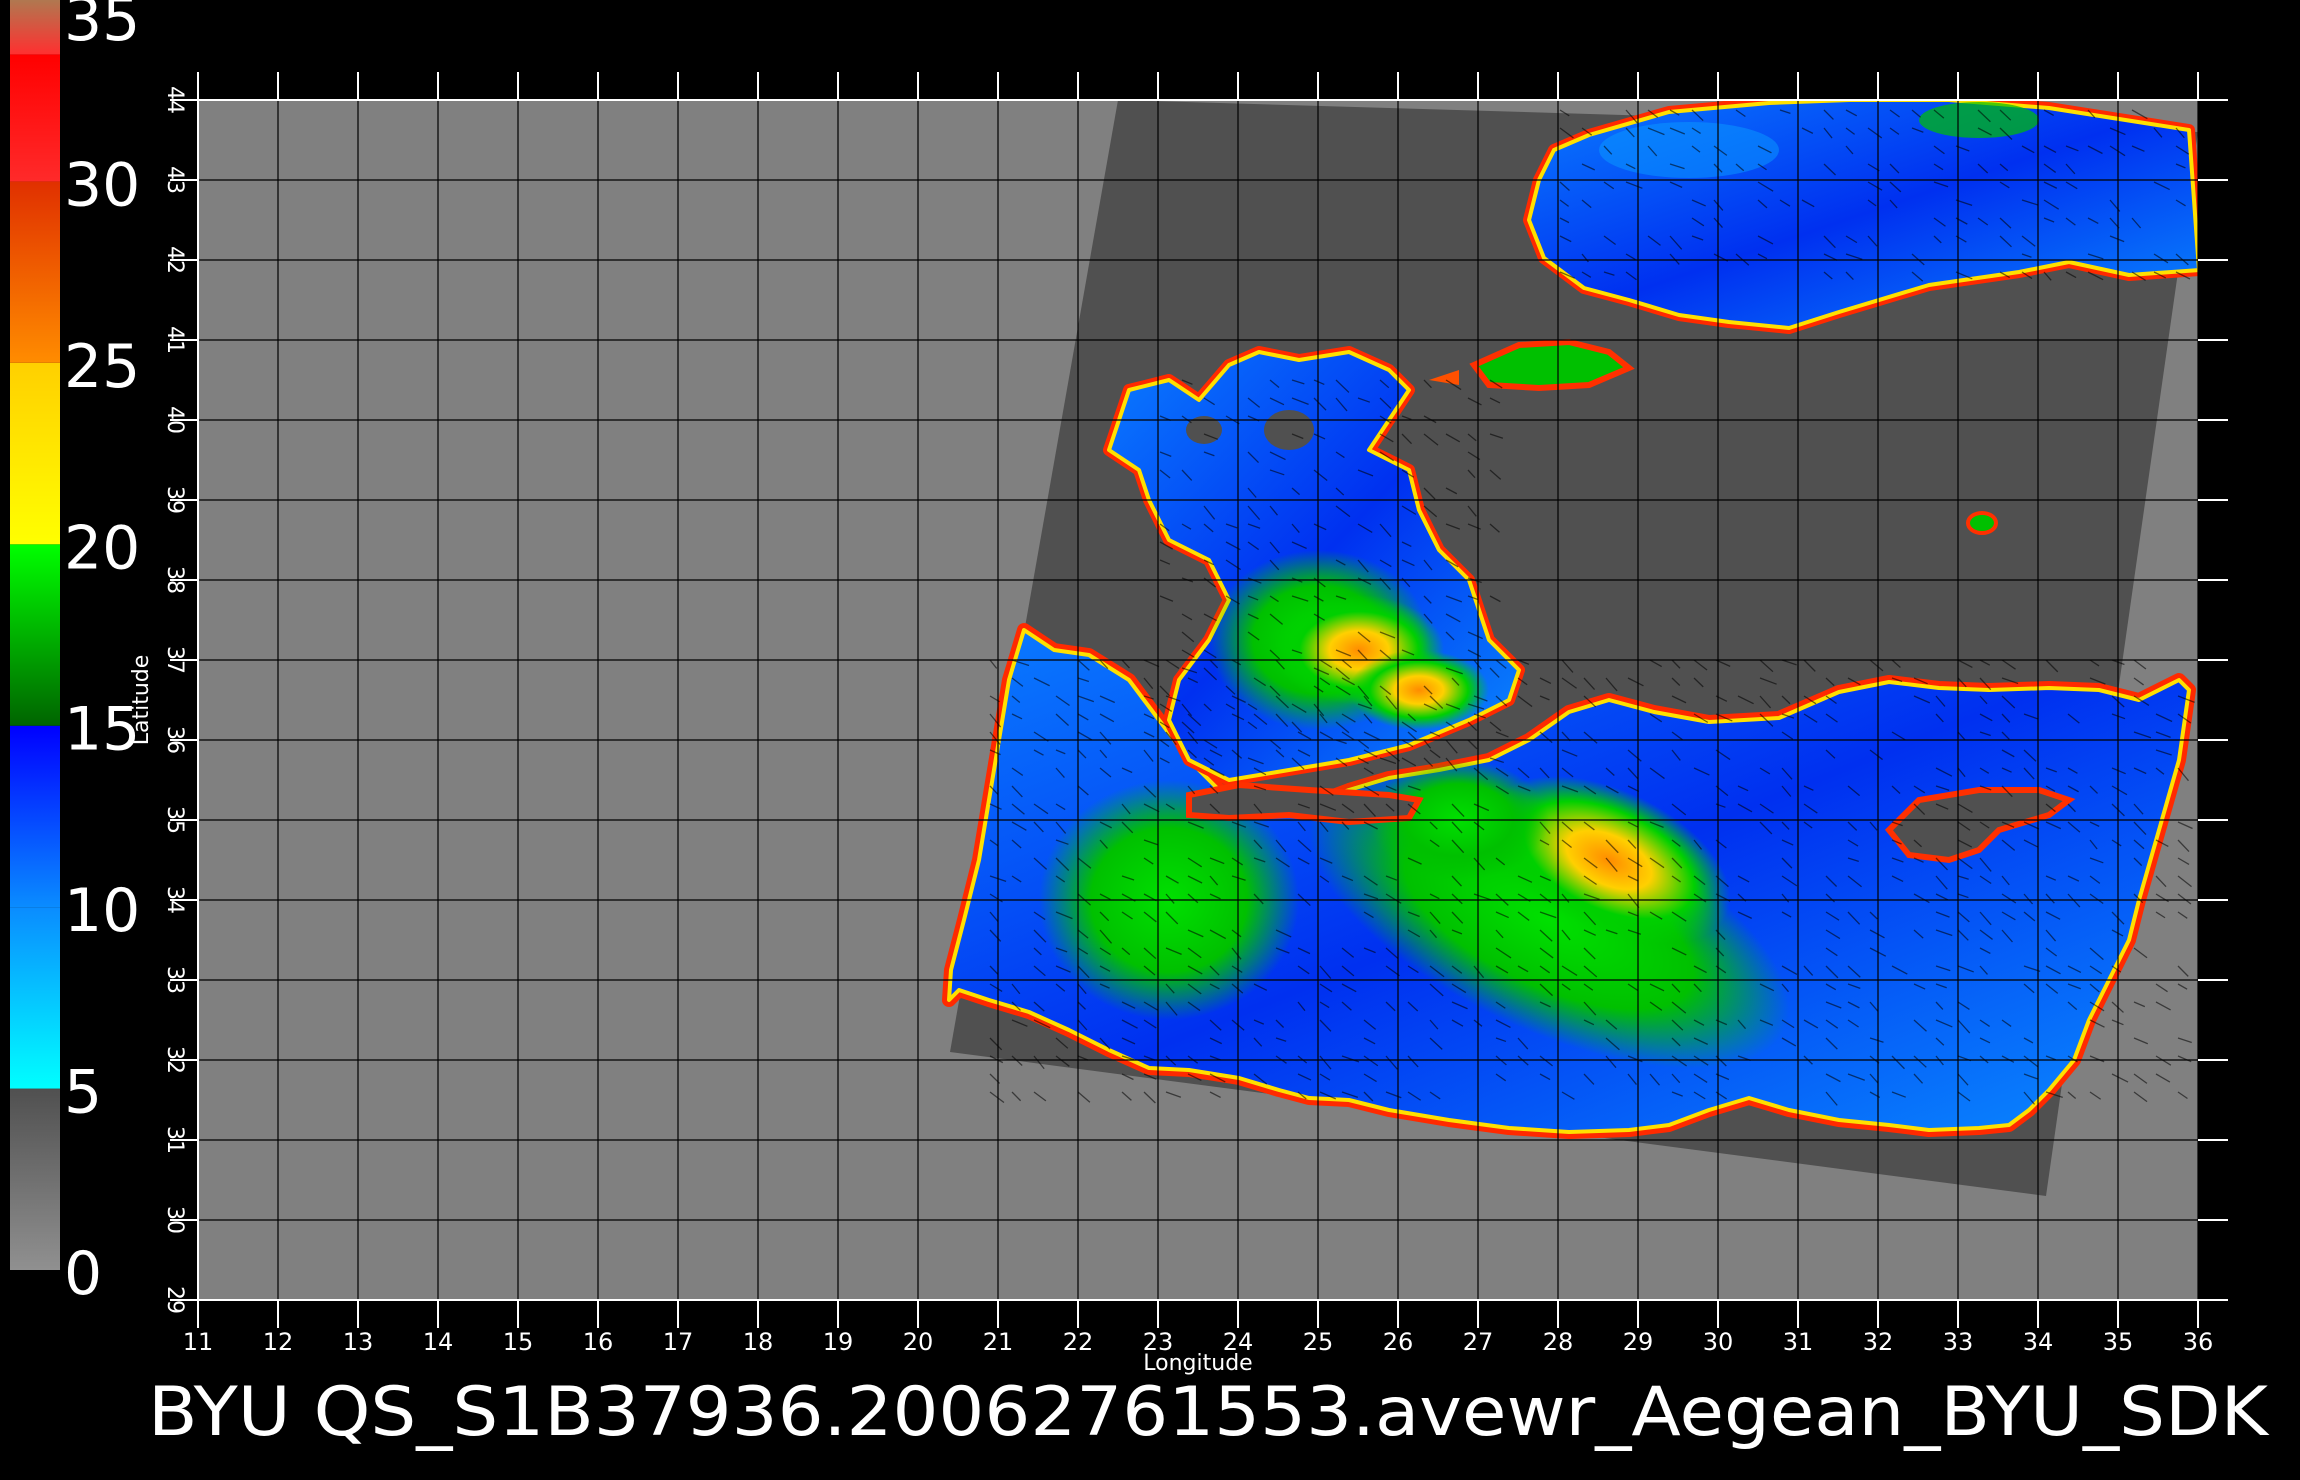 This screenshot has width=2300, height=1480. What do you see at coordinates (174, 260) in the screenshot?
I see `lat-tick-label: 42` at bounding box center [174, 260].